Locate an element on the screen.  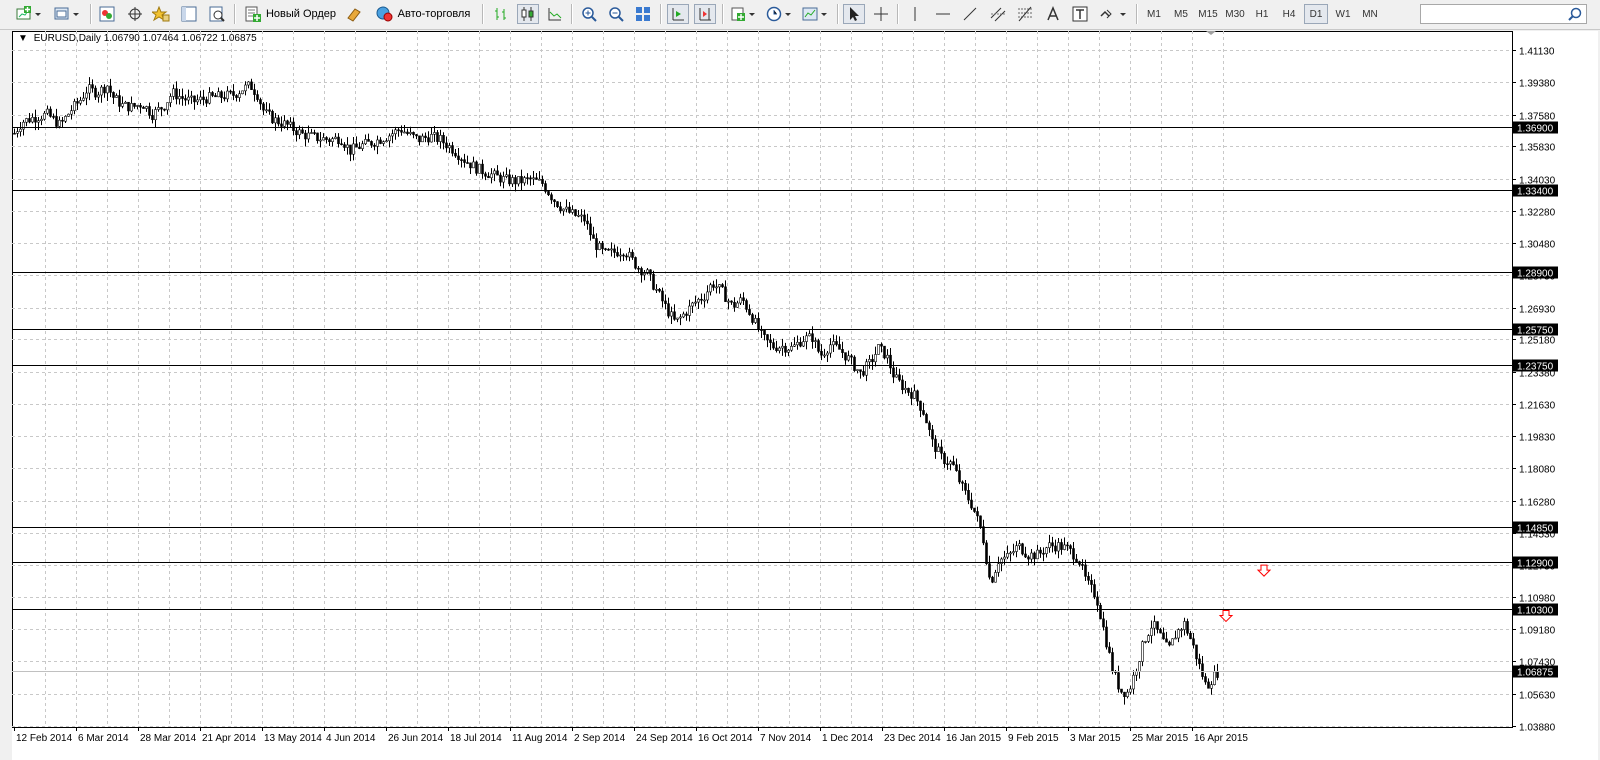
new-order-label: Новый Ордер is located at coordinates (301, 14).